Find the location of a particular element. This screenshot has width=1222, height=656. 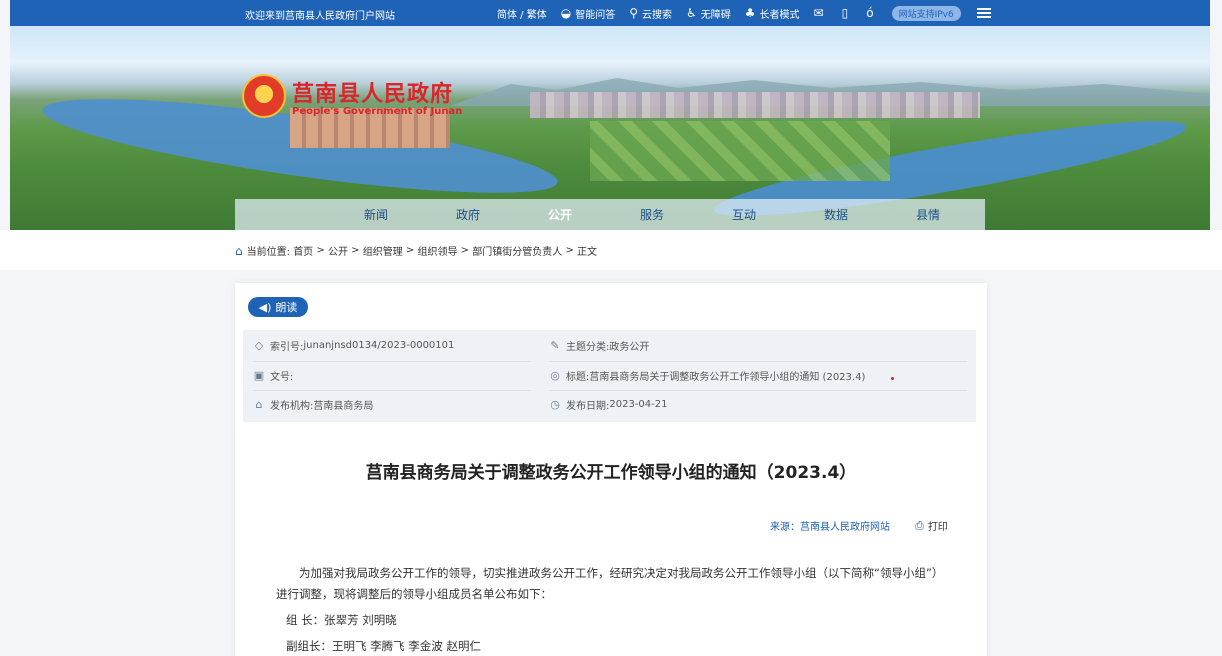

clock-icon: ◷ is located at coordinates (555, 404).